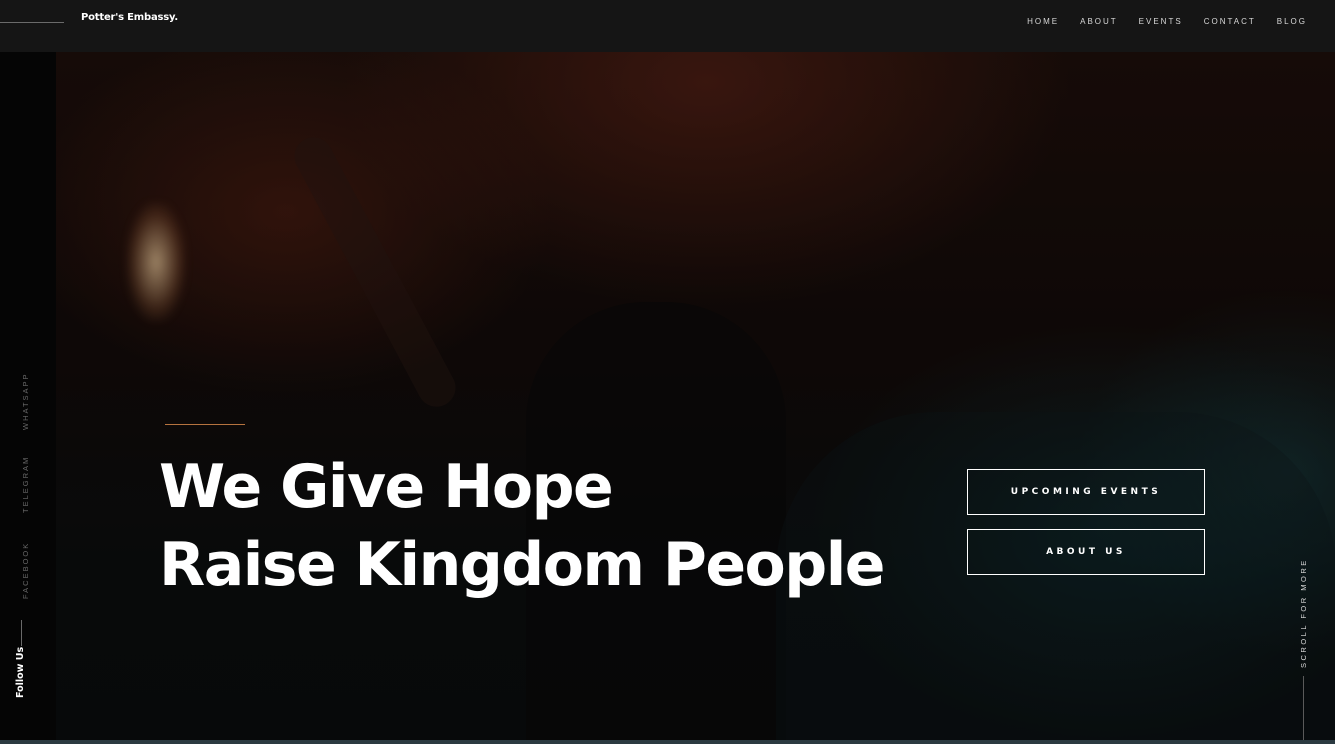 The width and height of the screenshot is (1335, 744). I want to click on main-nav: HOME ABOUT EVENTS CONTACT BLOG, so click(1156, 21).